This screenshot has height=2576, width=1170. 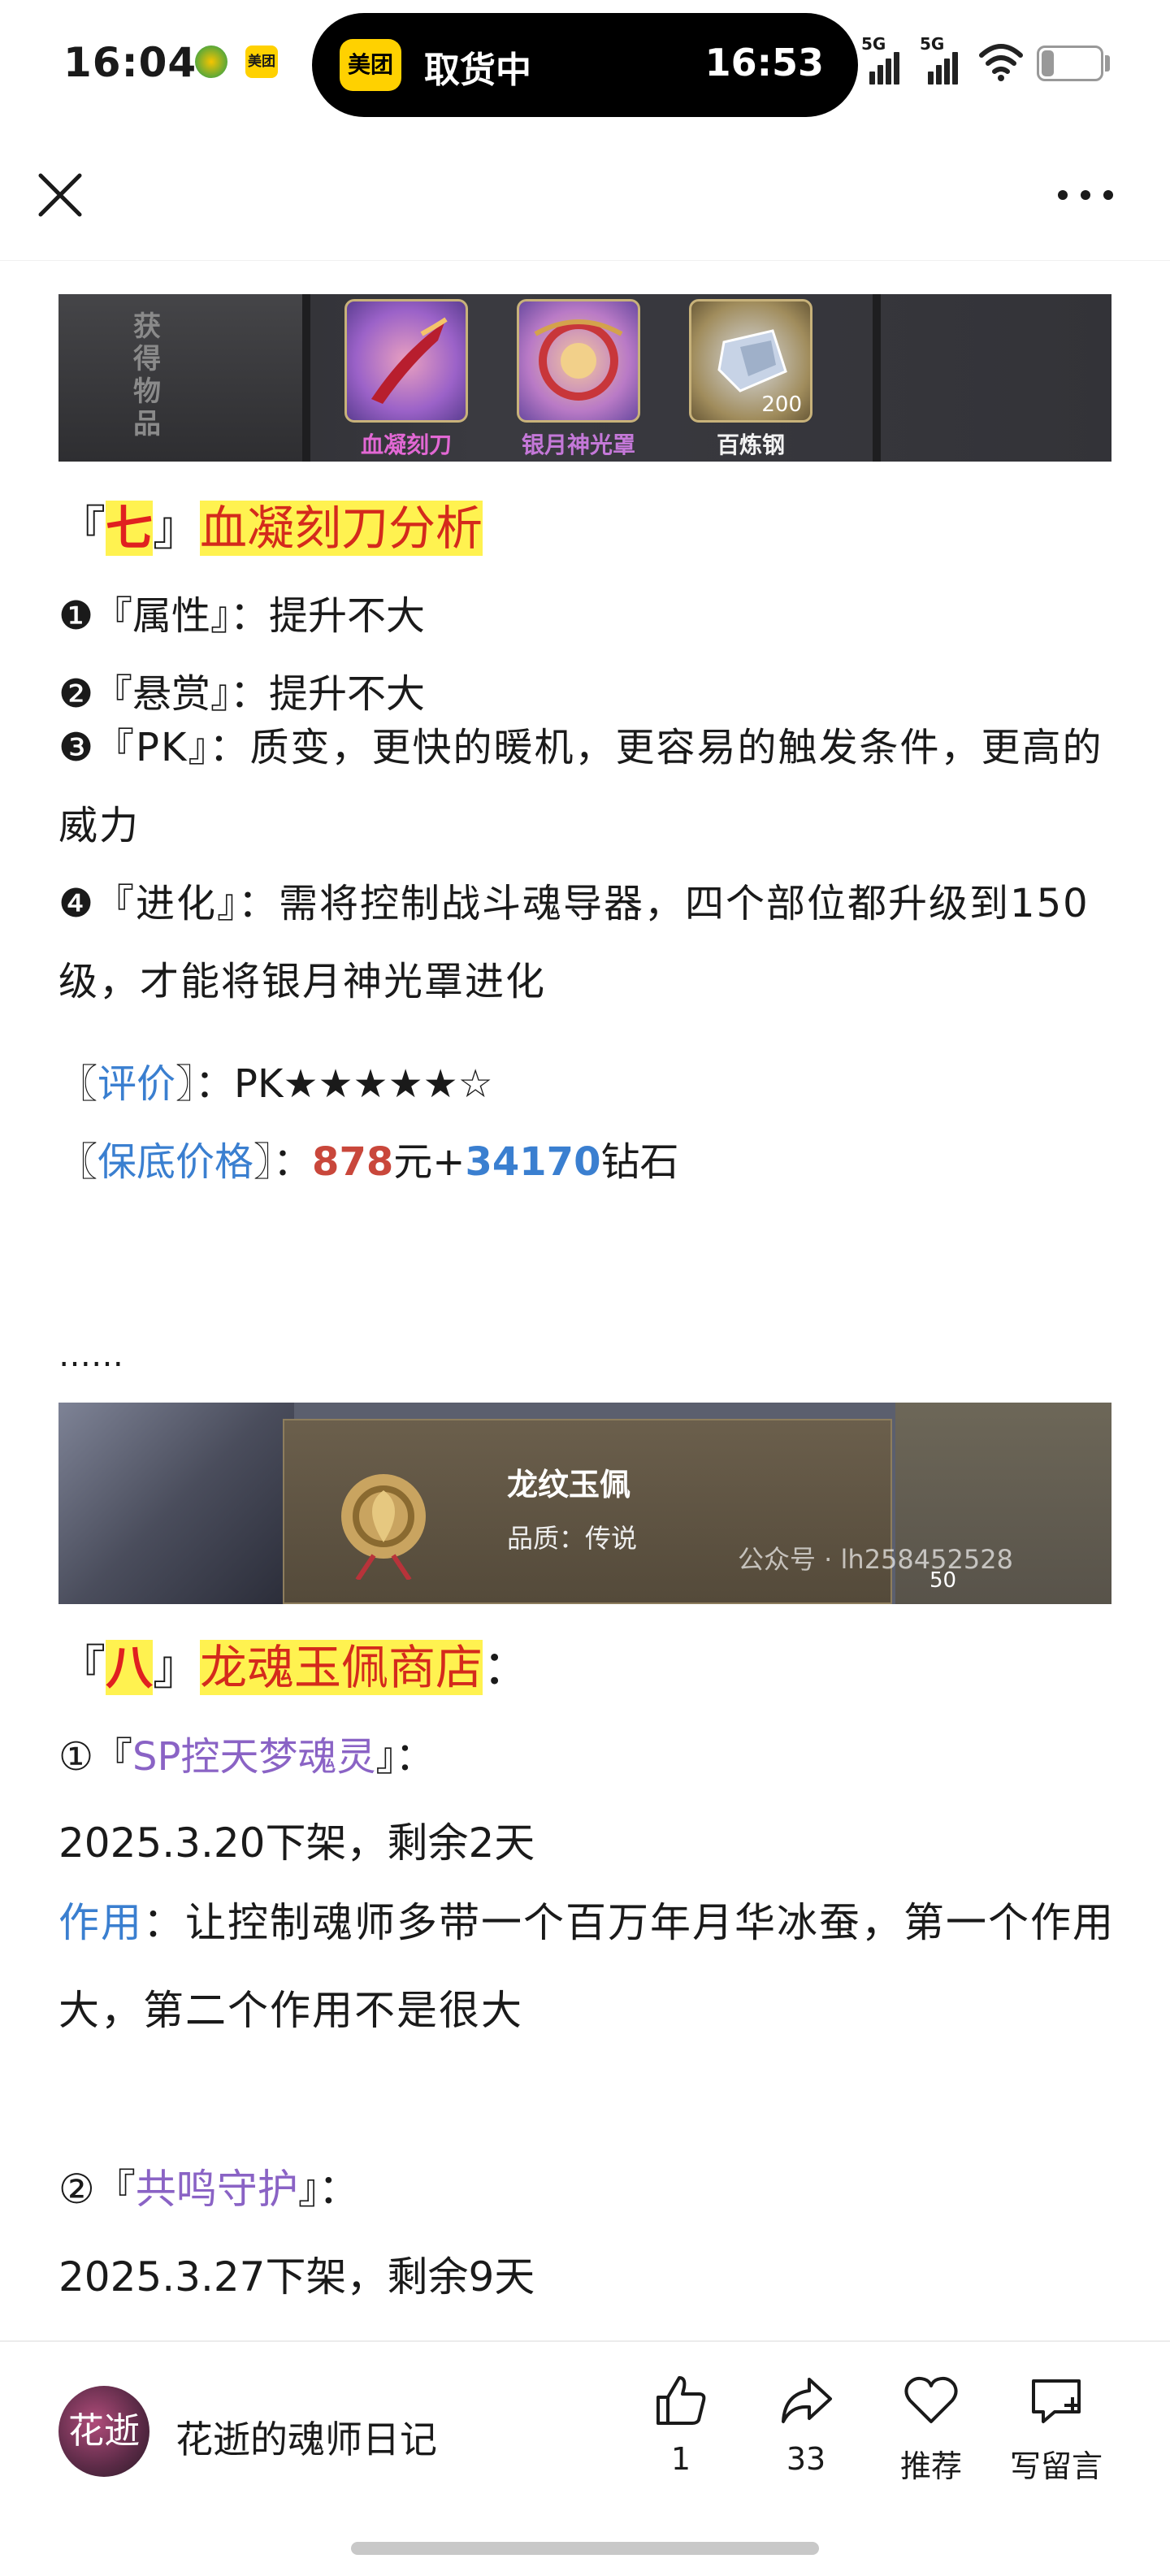 I want to click on price-label: 保底价格, so click(x=176, y=1162).